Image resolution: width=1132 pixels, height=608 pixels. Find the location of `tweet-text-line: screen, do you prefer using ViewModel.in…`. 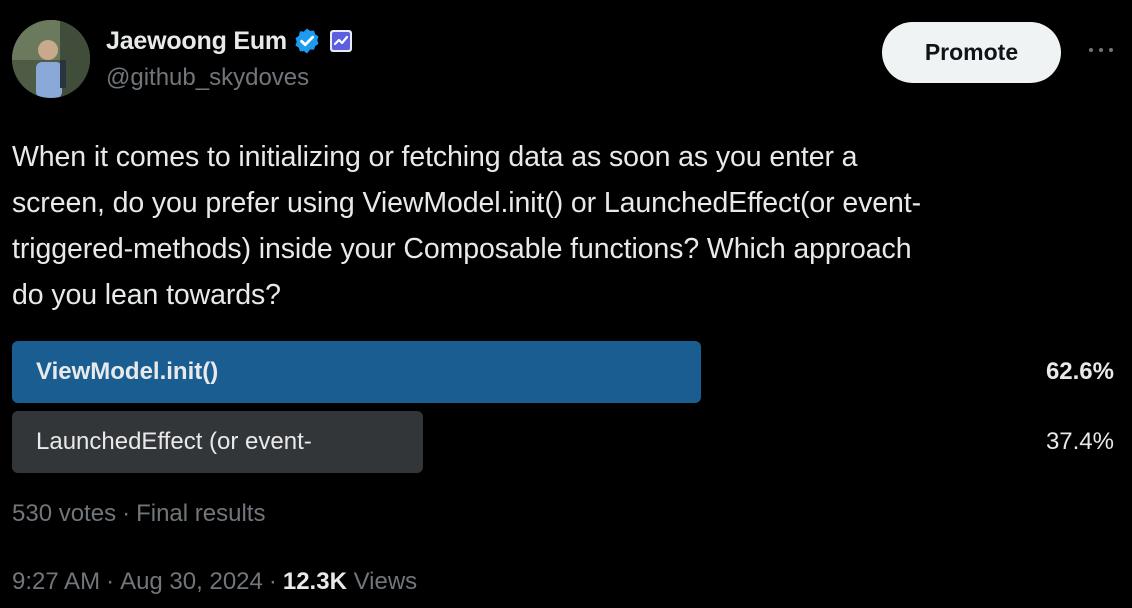

tweet-text-line: screen, do you prefer using ViewModel.in… is located at coordinates (466, 203).